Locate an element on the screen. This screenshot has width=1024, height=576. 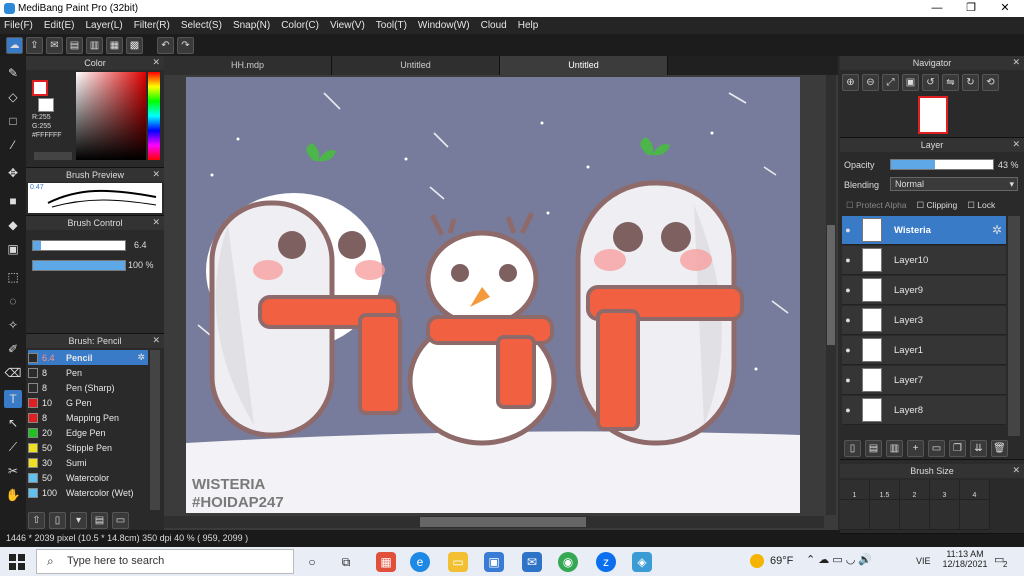
menu-tool: Tool(T) is located at coordinates (391, 25).